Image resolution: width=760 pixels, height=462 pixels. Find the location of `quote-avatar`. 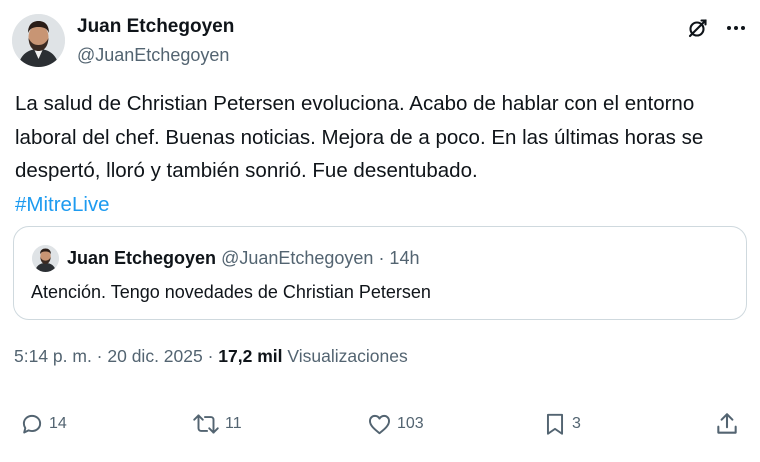

quote-avatar is located at coordinates (45, 258).